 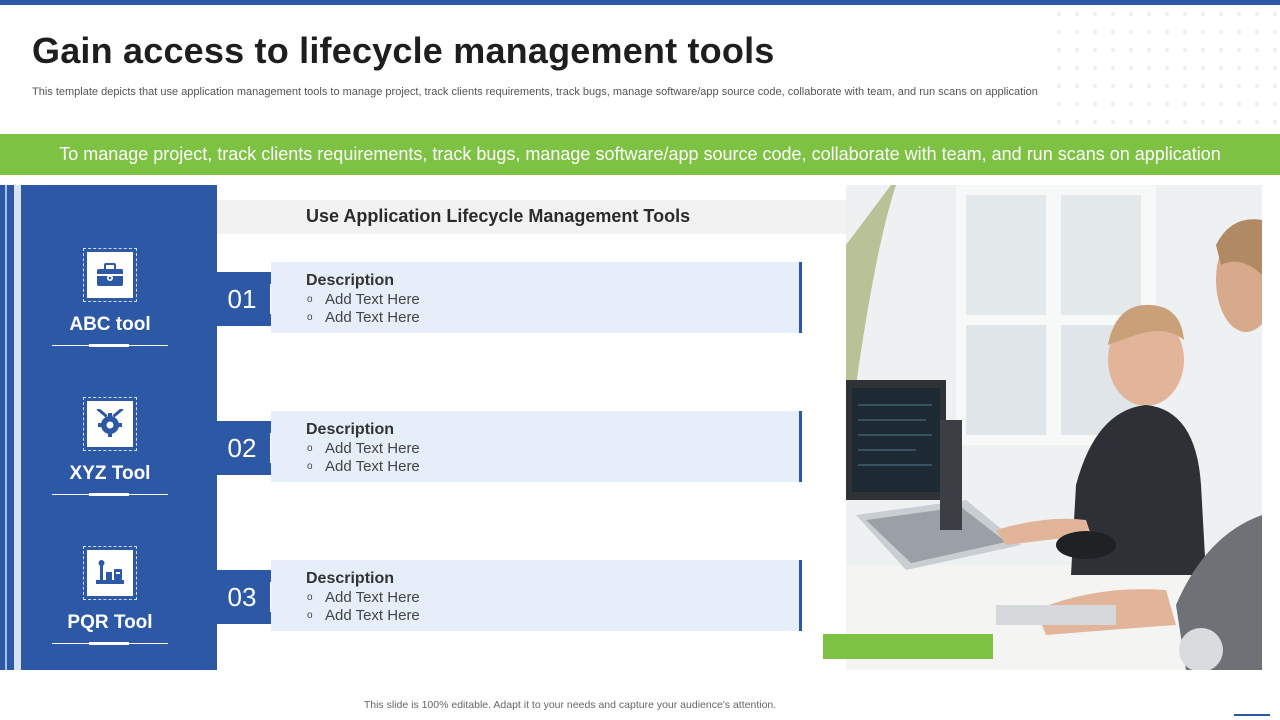 What do you see at coordinates (110, 595) in the screenshot?
I see `tool-pqr: PQR Tool` at bounding box center [110, 595].